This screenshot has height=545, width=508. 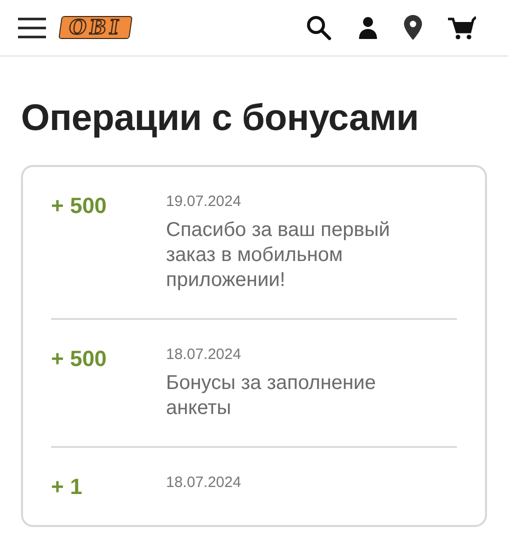 What do you see at coordinates (271, 396) in the screenshot?
I see `operation-description: Бонусы за заполнение анкеты` at bounding box center [271, 396].